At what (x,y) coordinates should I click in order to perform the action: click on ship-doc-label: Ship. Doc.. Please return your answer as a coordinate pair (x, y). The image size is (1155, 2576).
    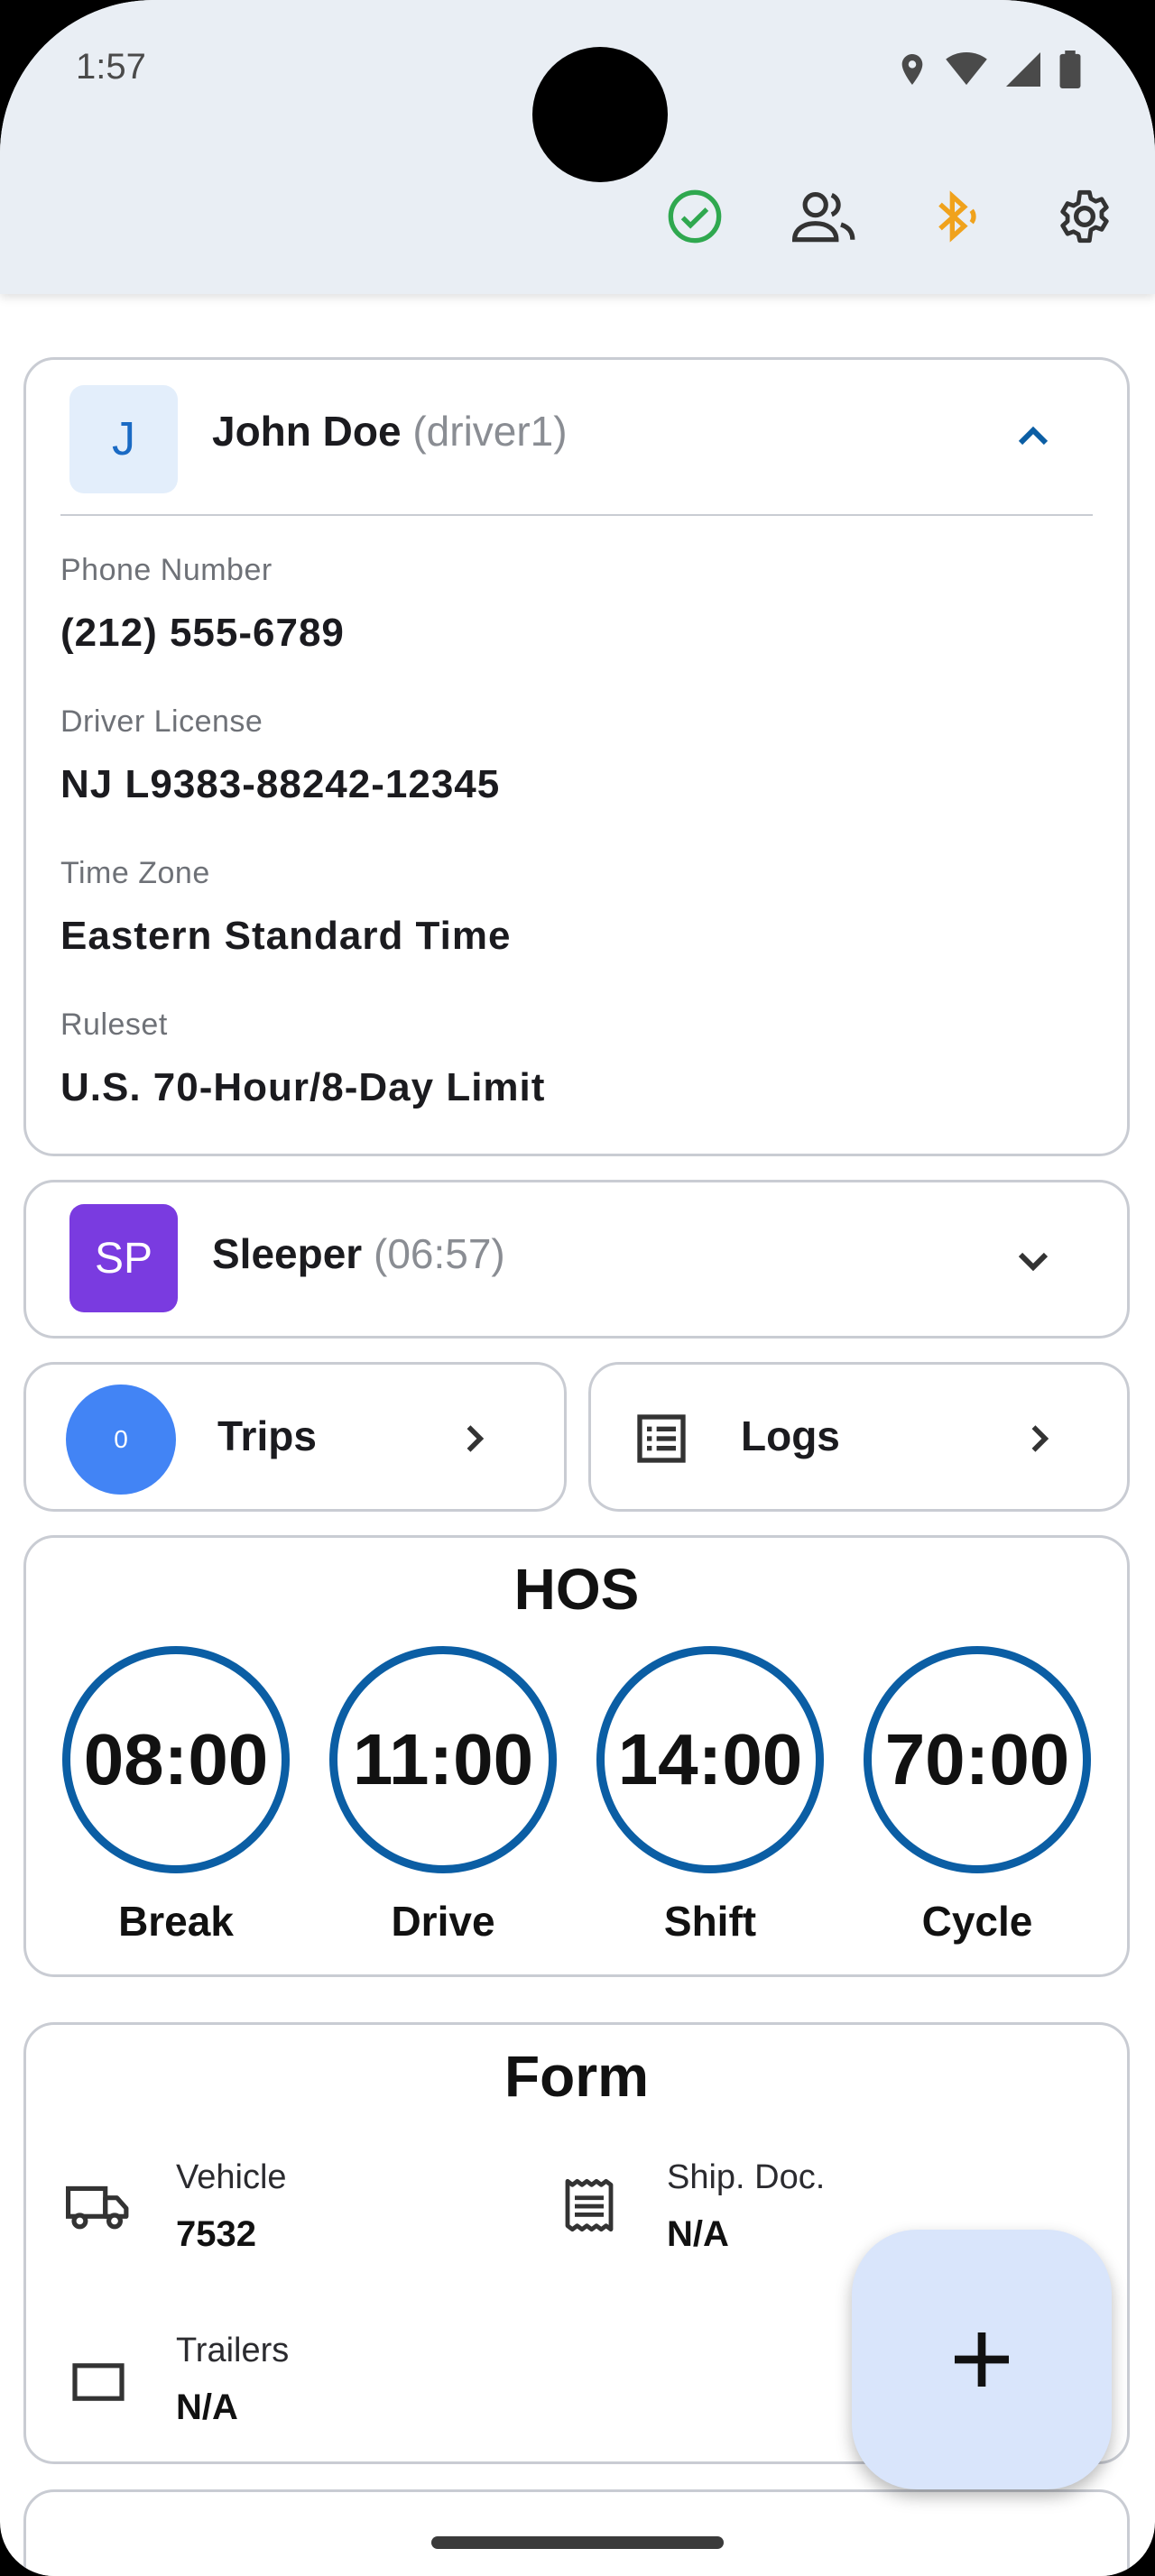
    Looking at the image, I should click on (746, 2177).